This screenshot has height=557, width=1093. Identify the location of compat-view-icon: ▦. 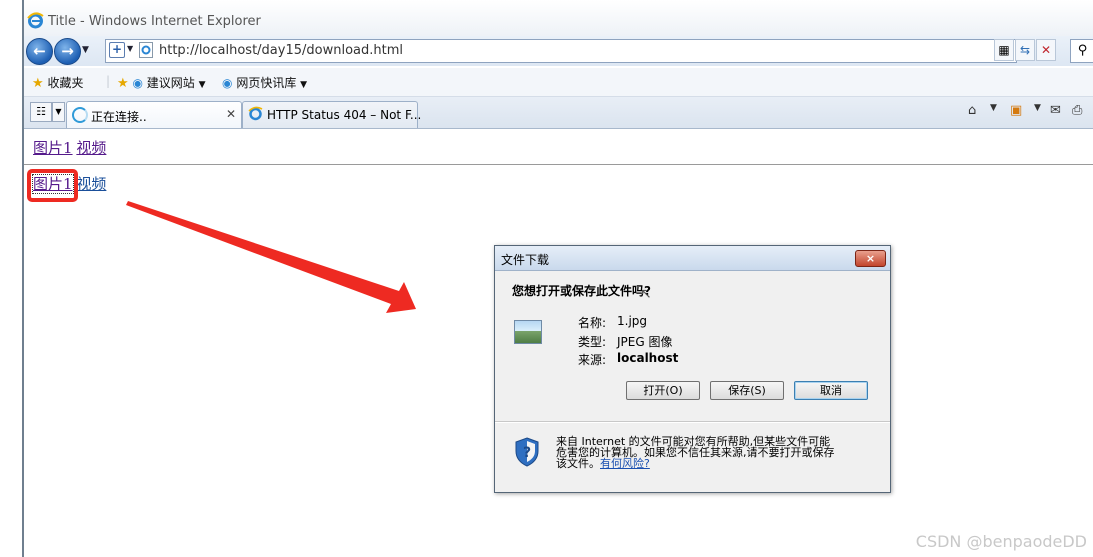
(1004, 50).